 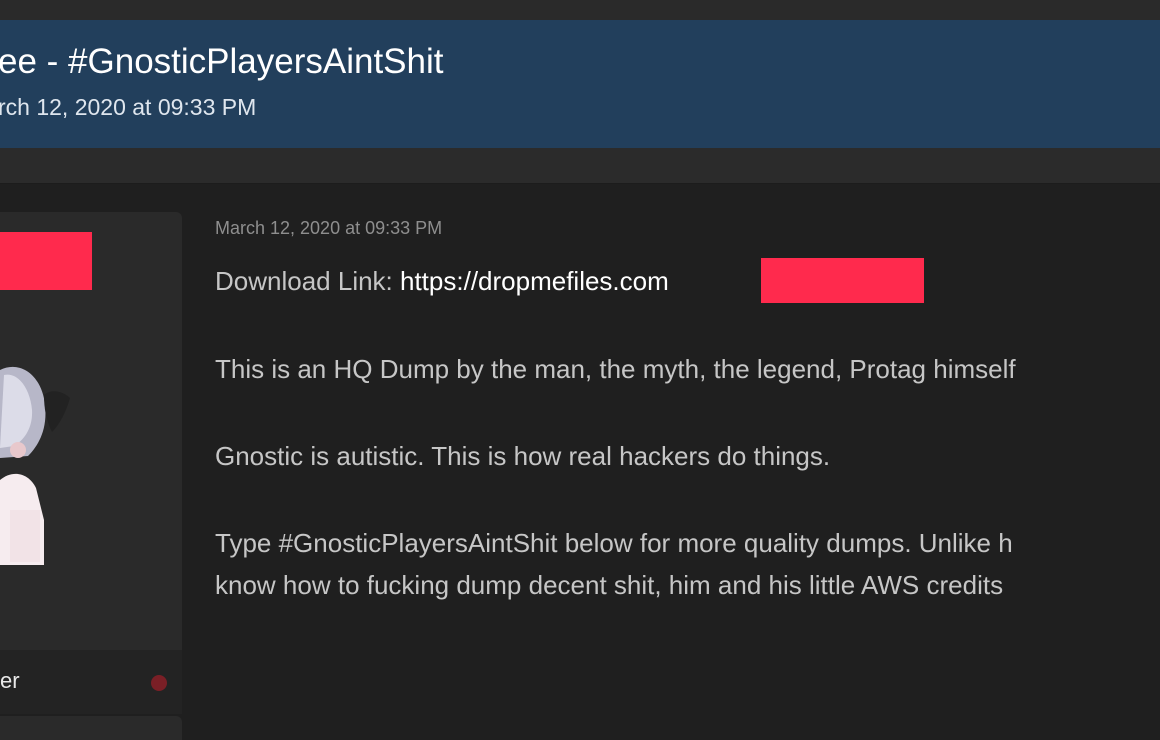 I want to click on username-redaction, so click(x=46, y=261).